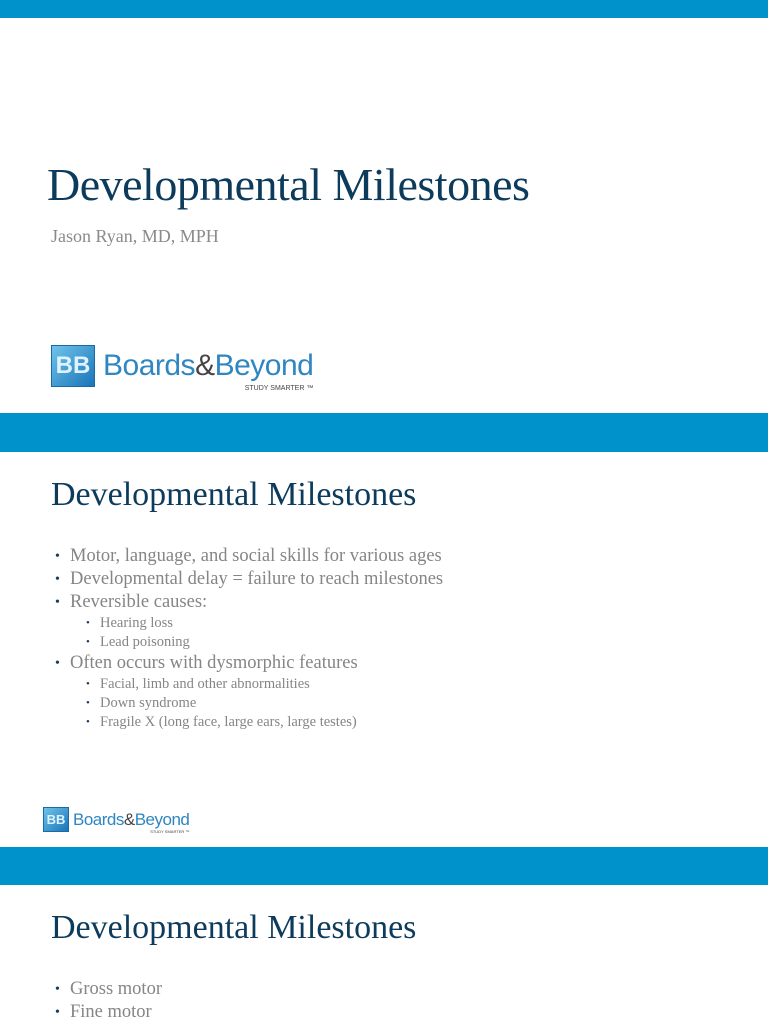 The height and width of the screenshot is (1024, 768). I want to click on slide3-title: Developmental Milestones, so click(234, 927).